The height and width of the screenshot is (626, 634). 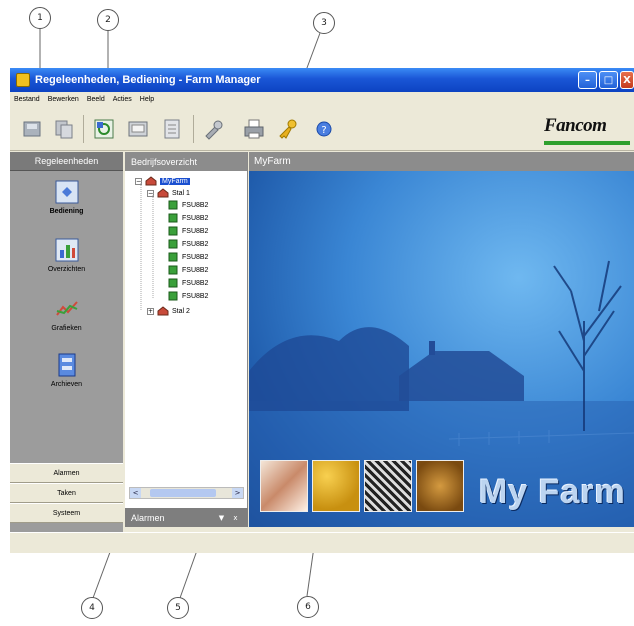 What do you see at coordinates (96, 99) in the screenshot?
I see `menu-beeld: Beeld` at bounding box center [96, 99].